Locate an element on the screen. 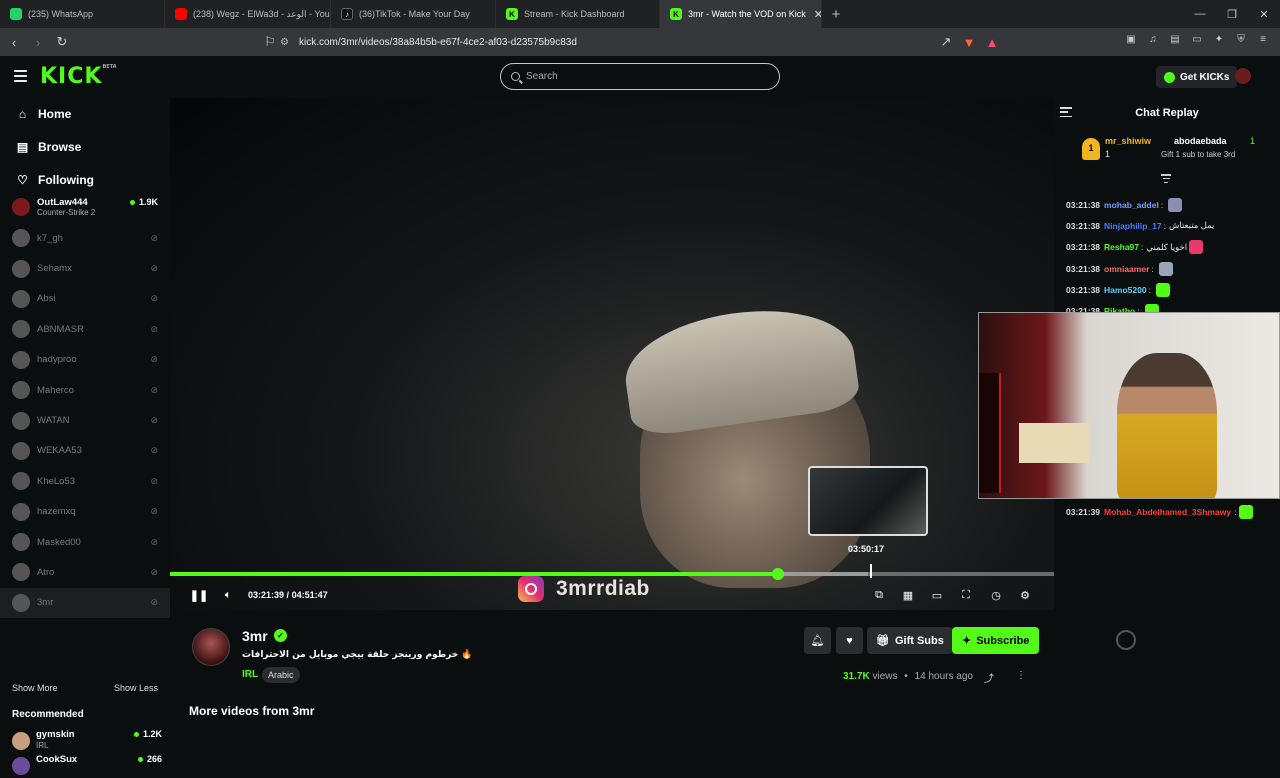 Image resolution: width=1280 pixels, height=778 pixels. channel-avatar is located at coordinates (211, 647).